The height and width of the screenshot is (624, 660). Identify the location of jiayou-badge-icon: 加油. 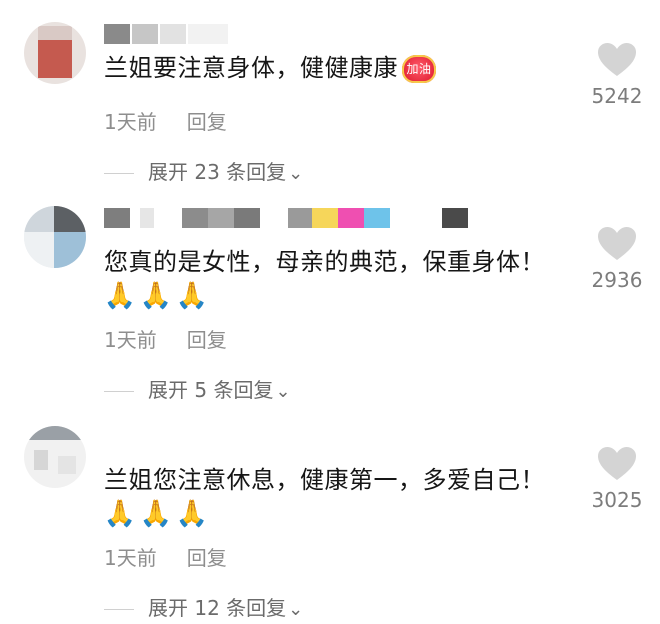
(419, 69).